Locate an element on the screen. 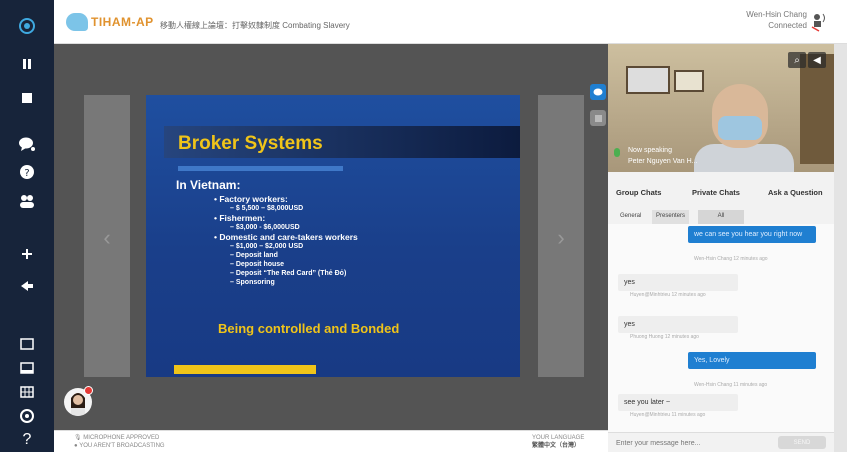 The width and height of the screenshot is (847, 452). slide-sub-bullet: – Deposit house is located at coordinates (257, 264).